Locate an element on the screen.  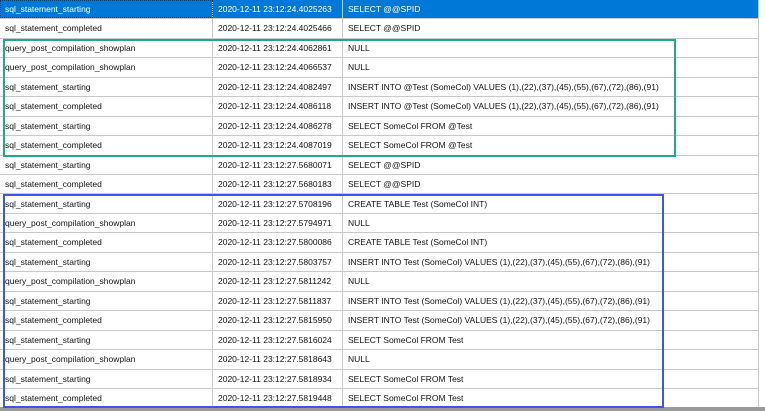
timestamp-cell: 2020-12-11 23:12:27.5680183 is located at coordinates (278, 184).